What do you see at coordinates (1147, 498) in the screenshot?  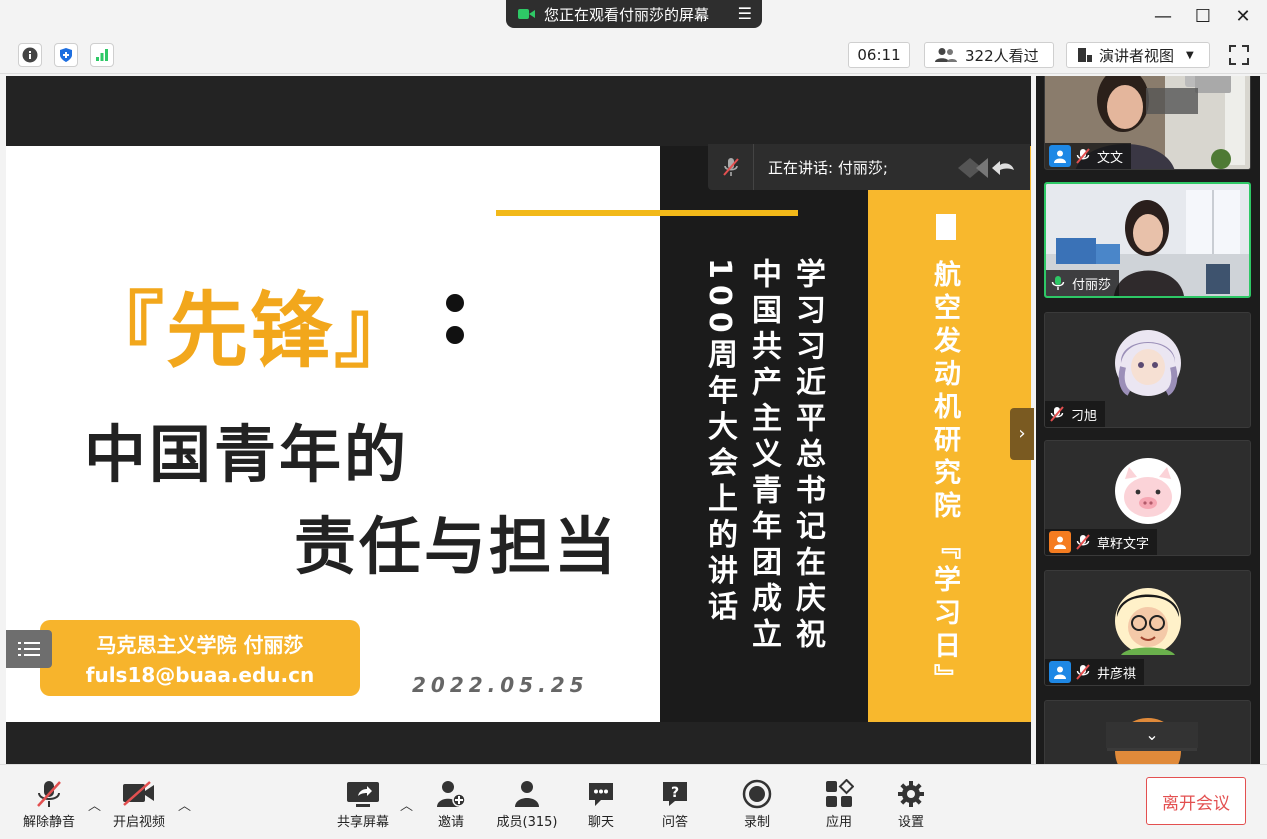 I see `participant-tile: 草籽文字` at bounding box center [1147, 498].